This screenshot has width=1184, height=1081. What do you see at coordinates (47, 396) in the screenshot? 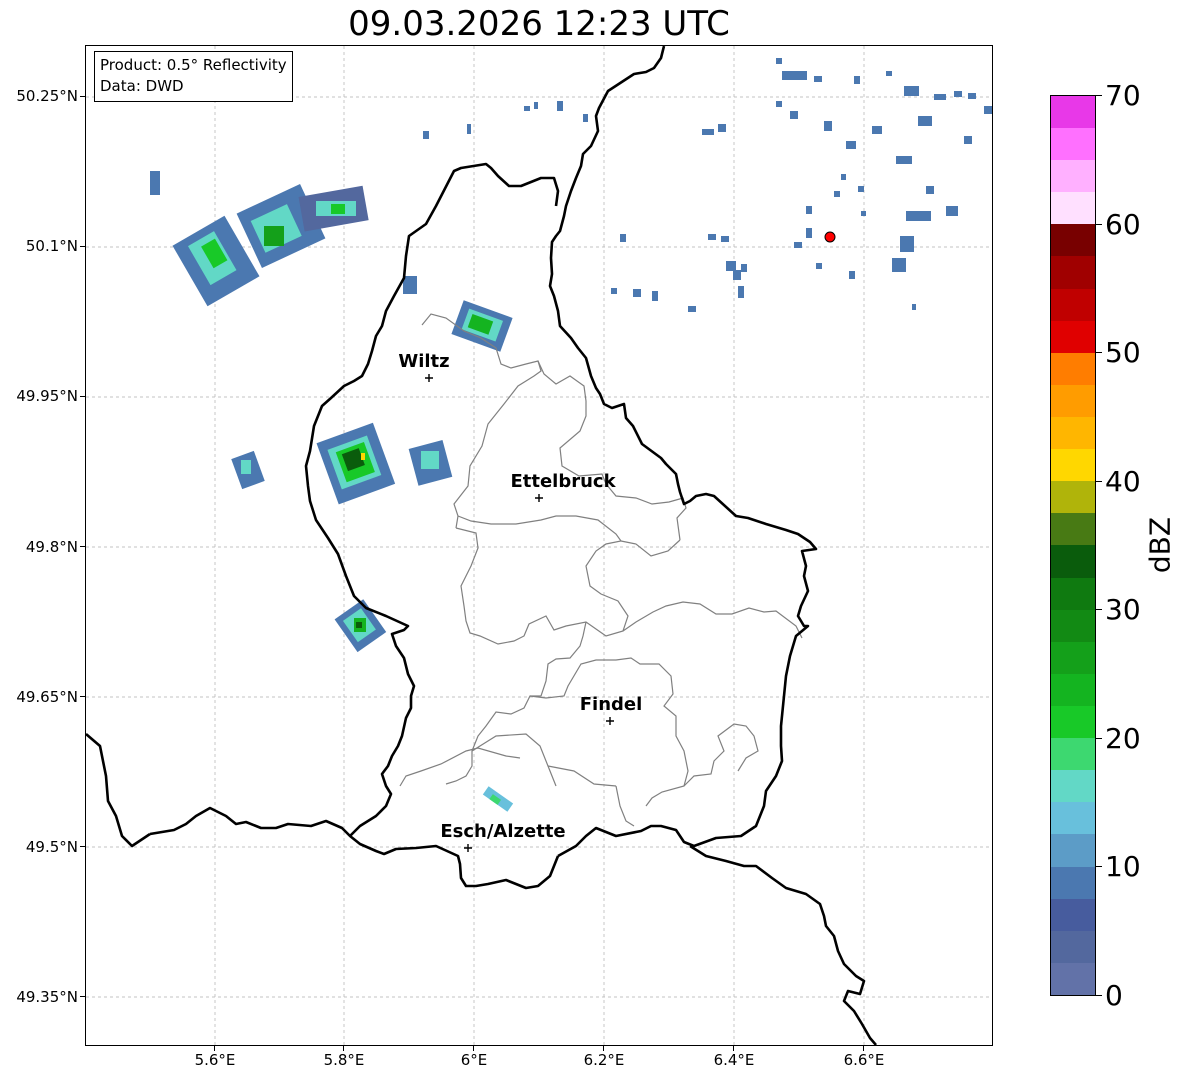
I see `y-axis-label: 49.95°N` at bounding box center [47, 396].